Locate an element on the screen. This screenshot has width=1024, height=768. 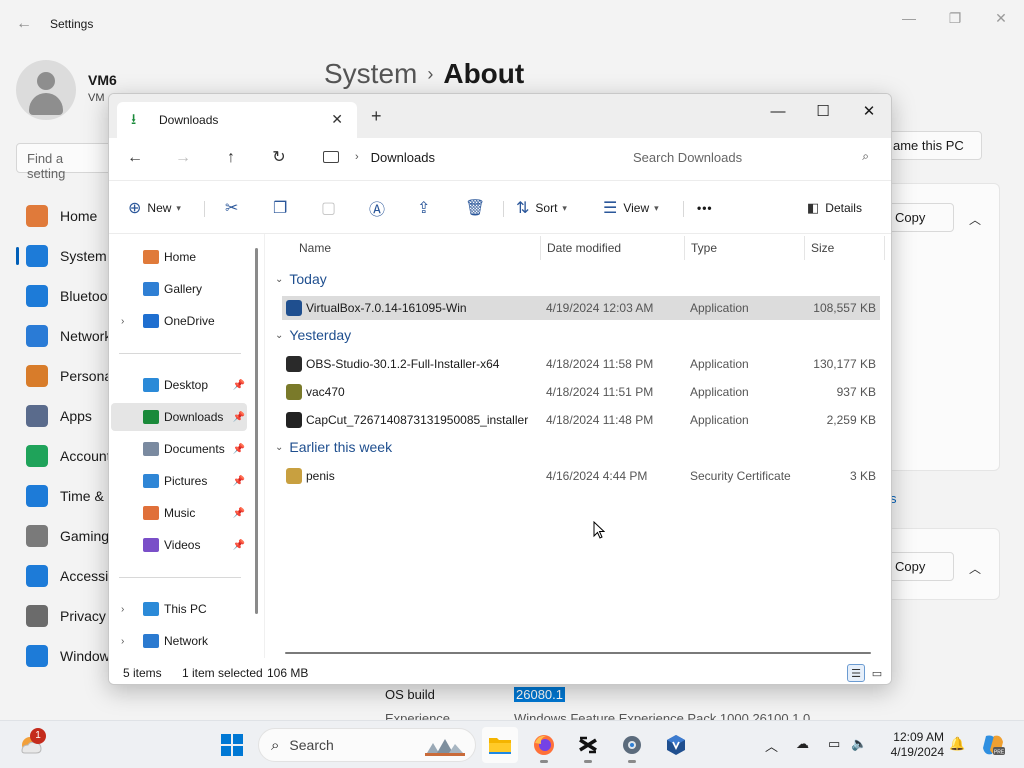
nav-scrollbar is located at coordinates (256, 431).